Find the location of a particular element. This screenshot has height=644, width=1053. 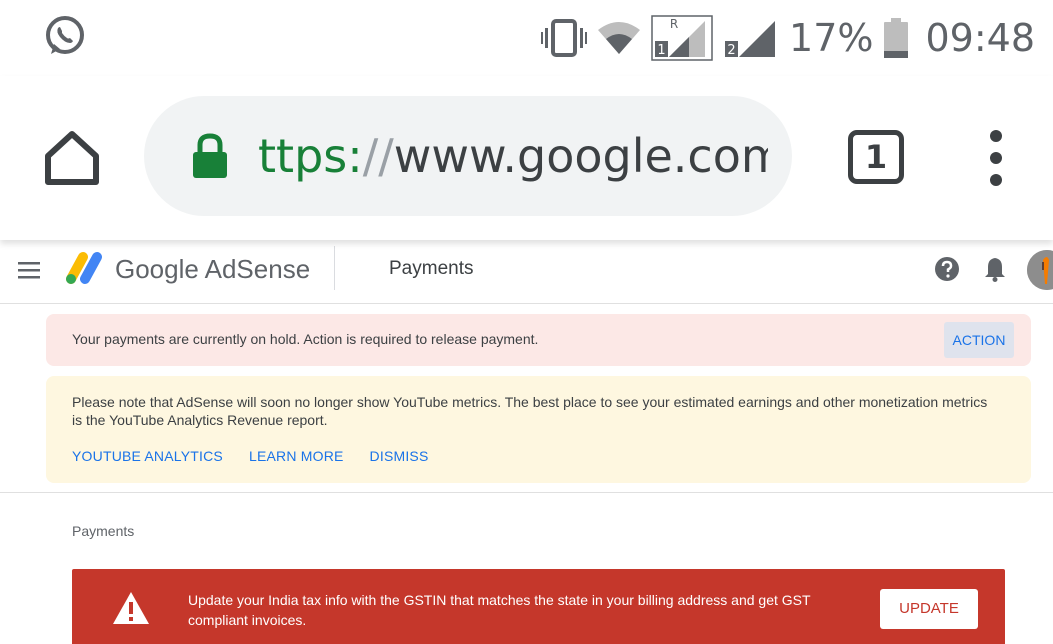

url-host: www.google.com is located at coordinates (580, 156).